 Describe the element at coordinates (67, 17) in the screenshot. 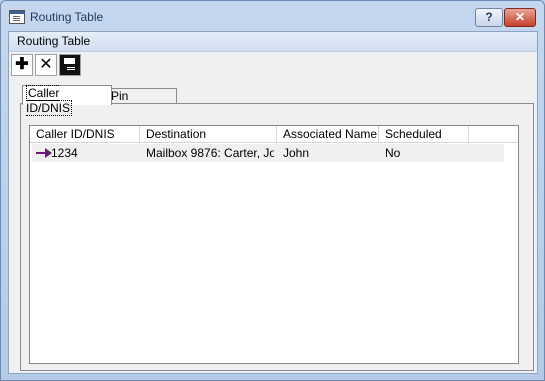

I see `window-title: Routing Table` at that location.